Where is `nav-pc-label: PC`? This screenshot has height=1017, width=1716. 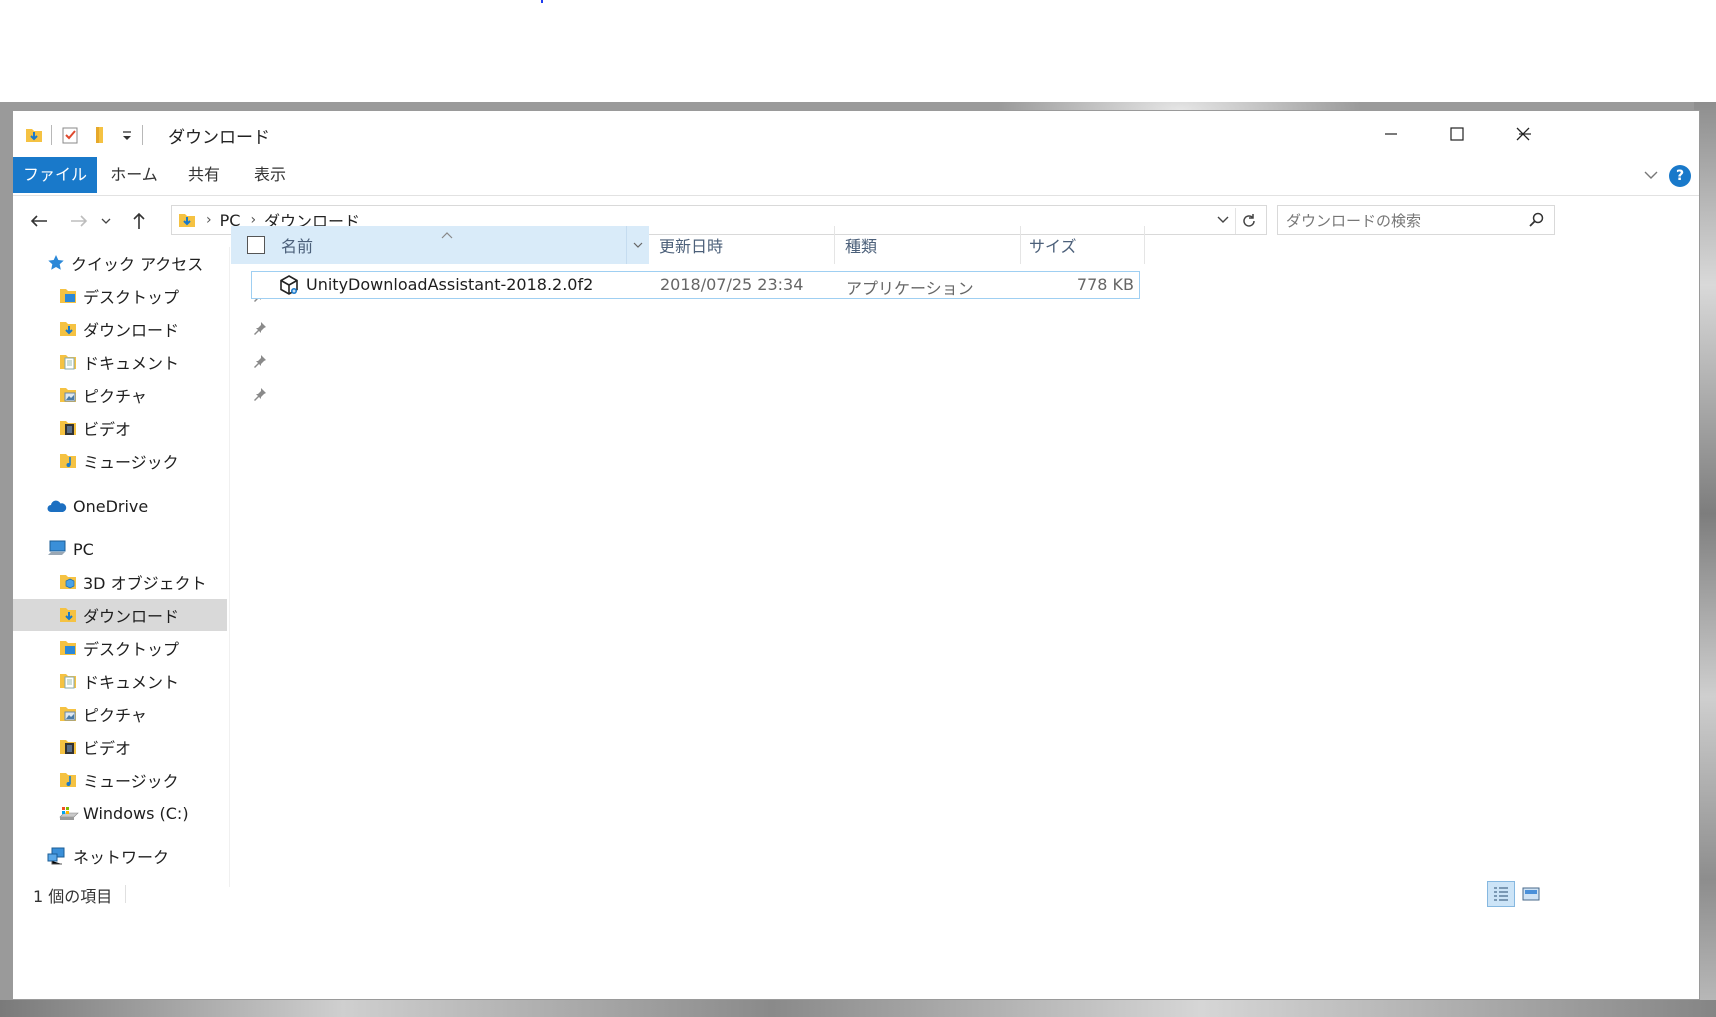 nav-pc-label: PC is located at coordinates (83, 549).